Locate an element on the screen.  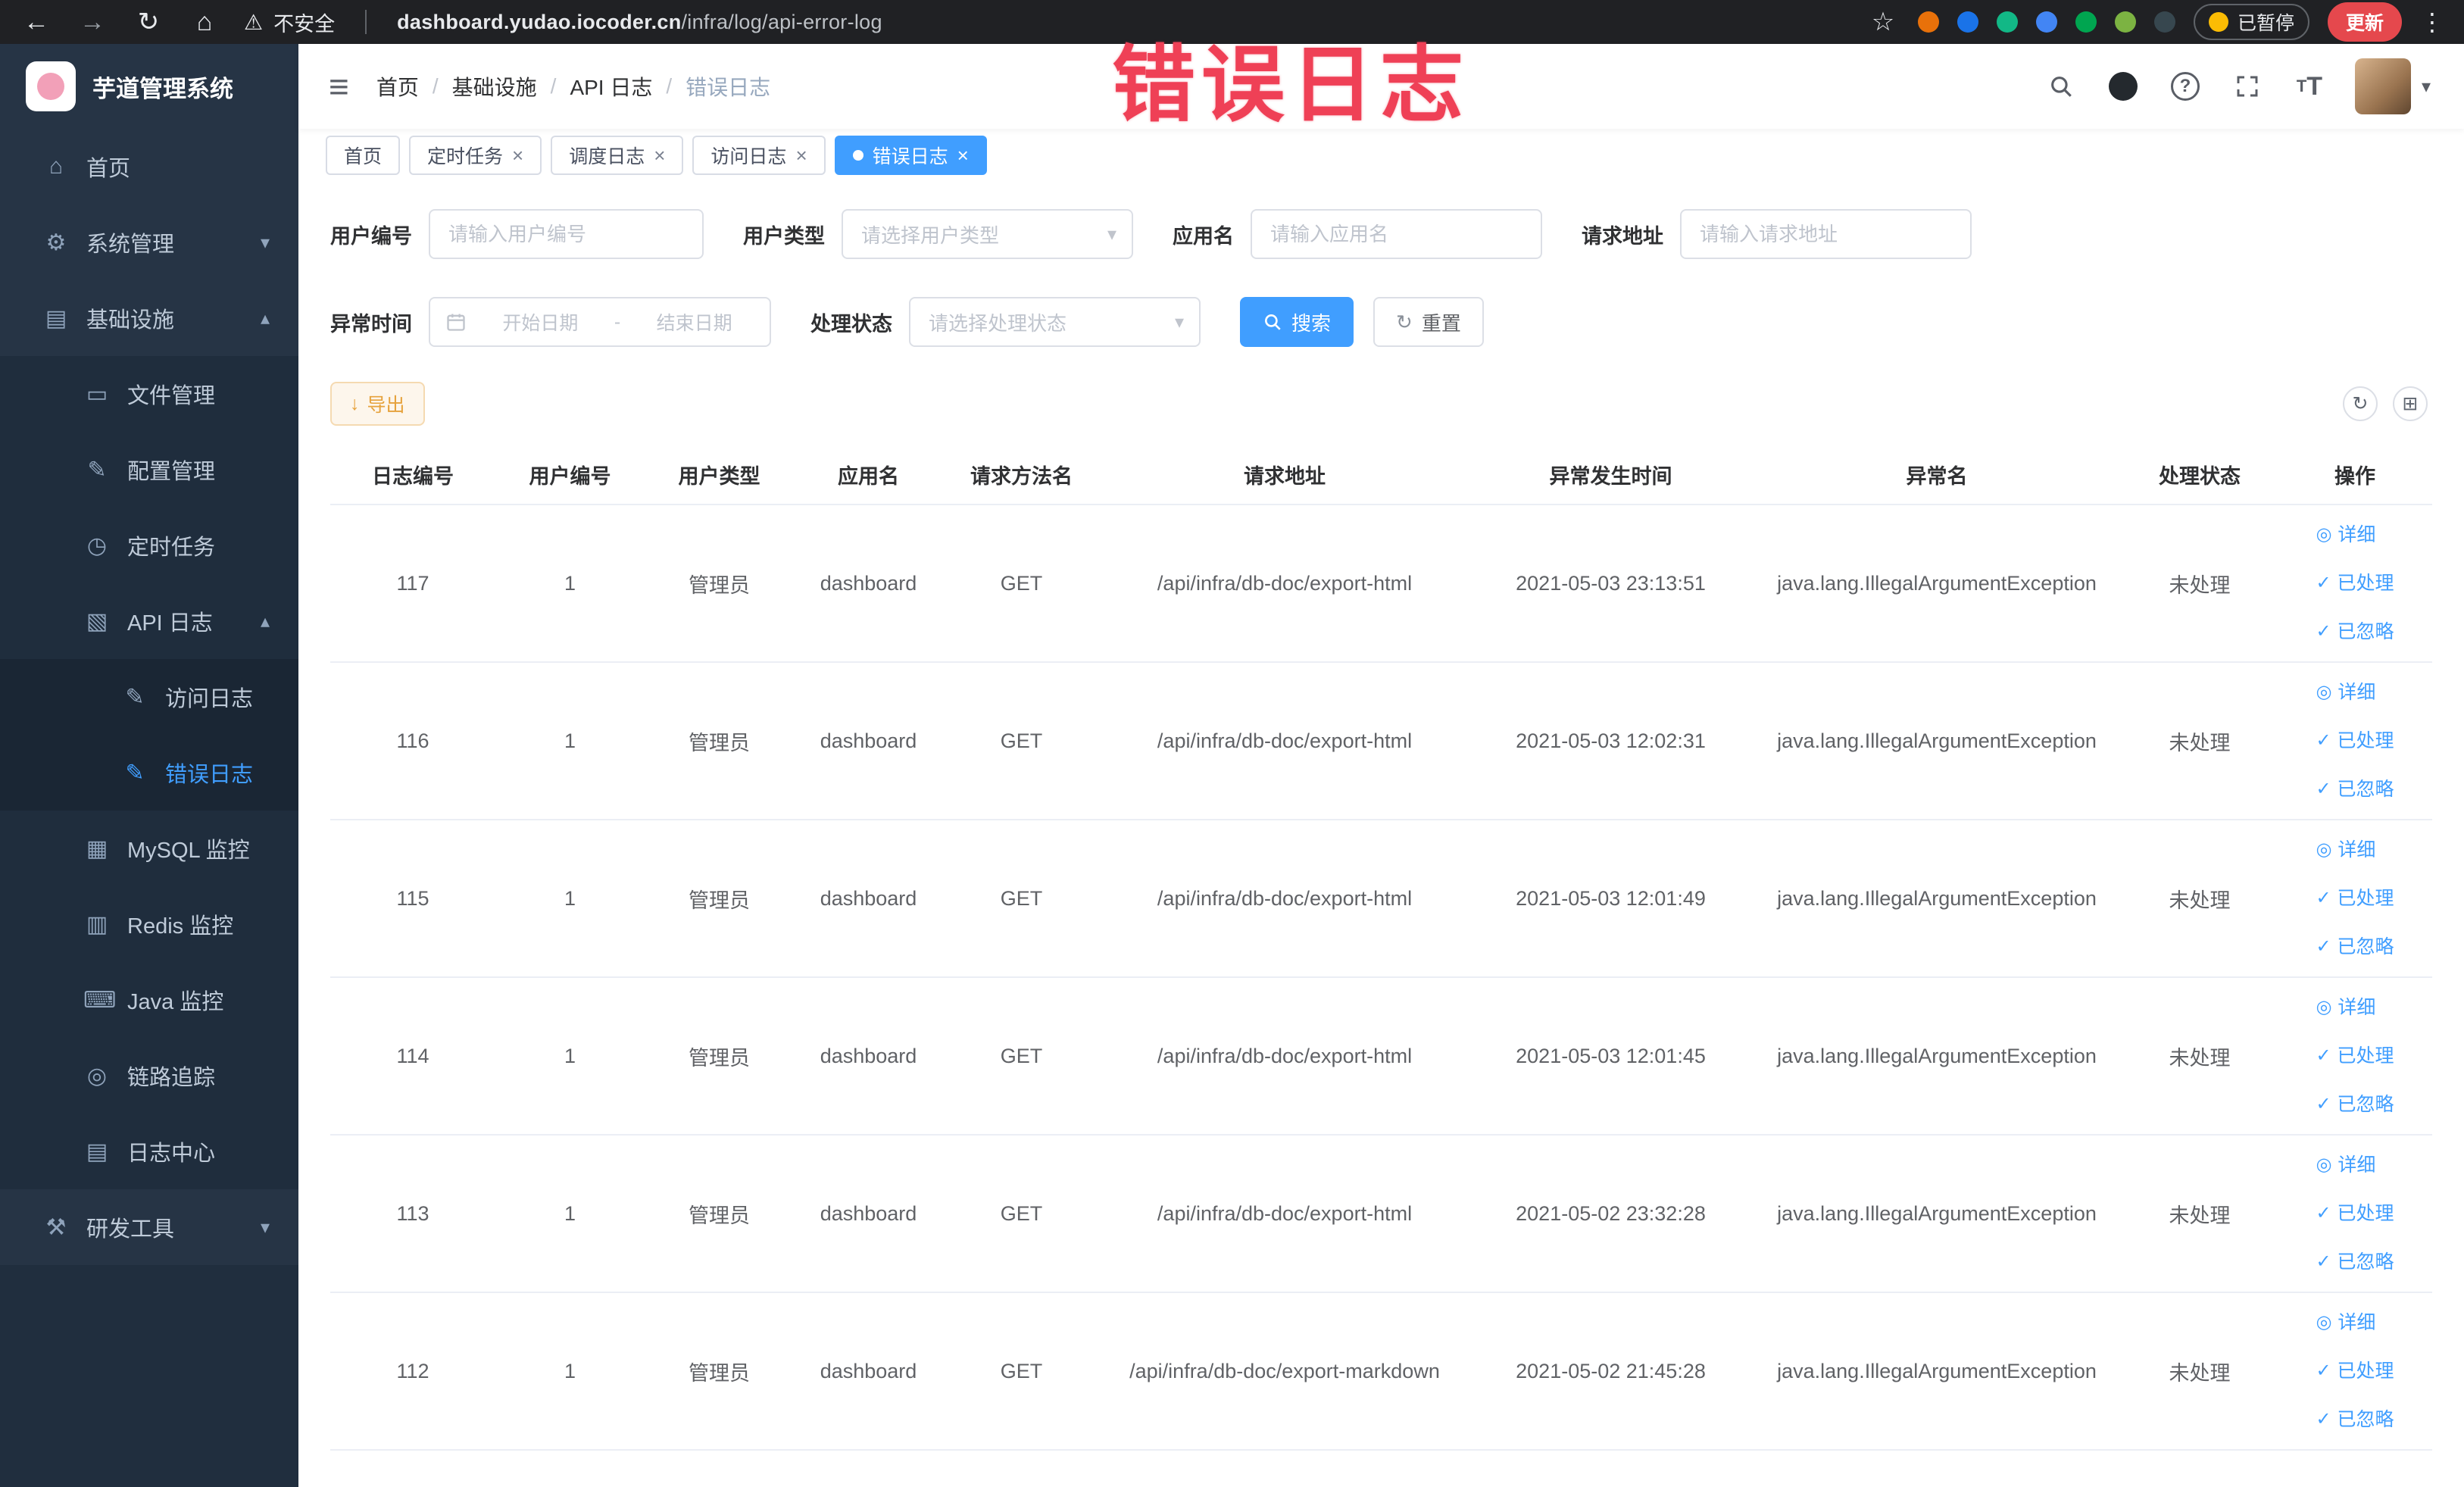
breadcrumb-item: 首页 is located at coordinates (397, 86).